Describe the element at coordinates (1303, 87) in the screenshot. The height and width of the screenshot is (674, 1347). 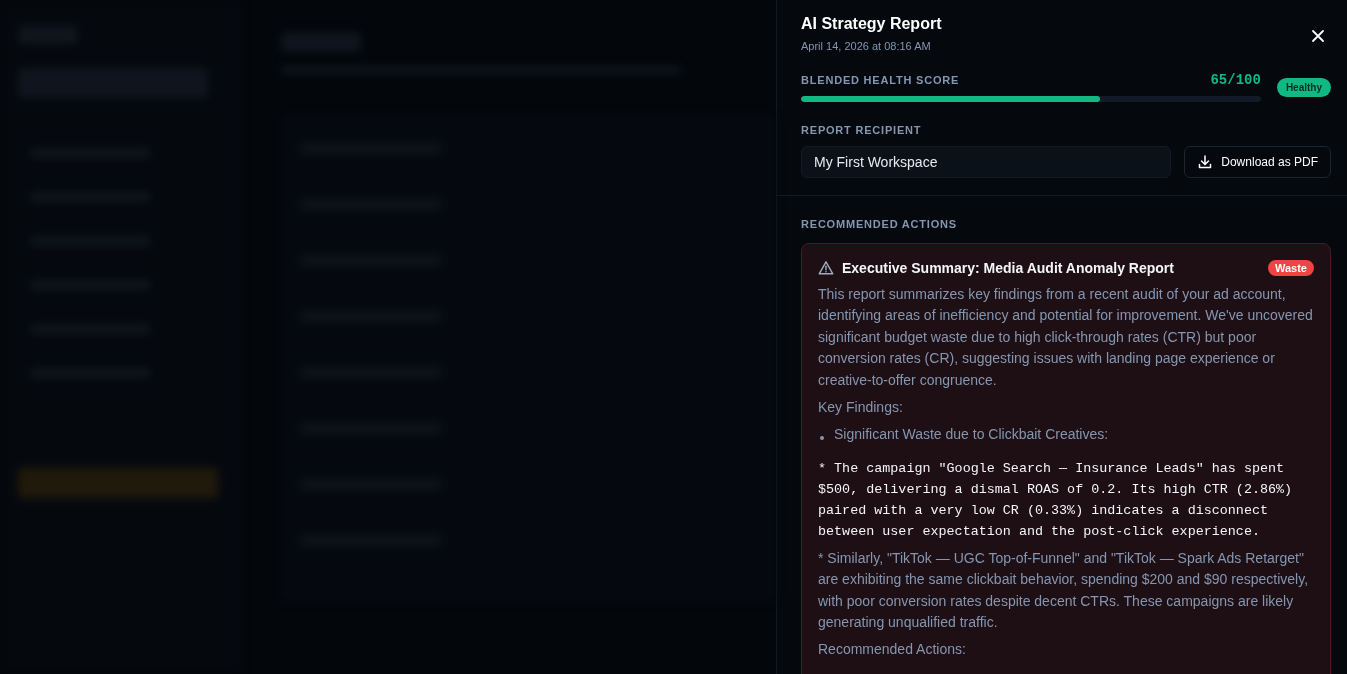
I see `status-badge: Healthy` at that location.